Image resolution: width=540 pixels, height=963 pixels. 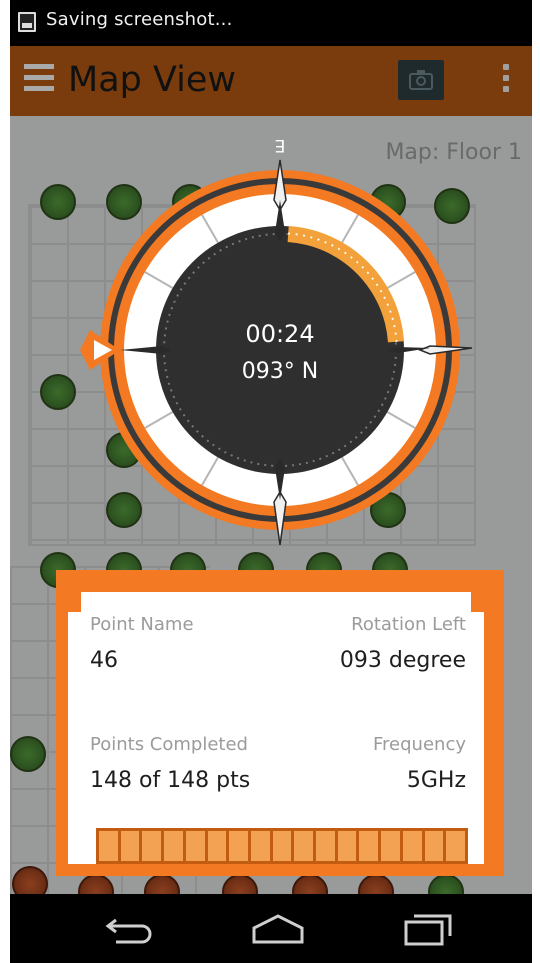 What do you see at coordinates (280, 502) in the screenshot?
I see `compass-needle-south` at bounding box center [280, 502].